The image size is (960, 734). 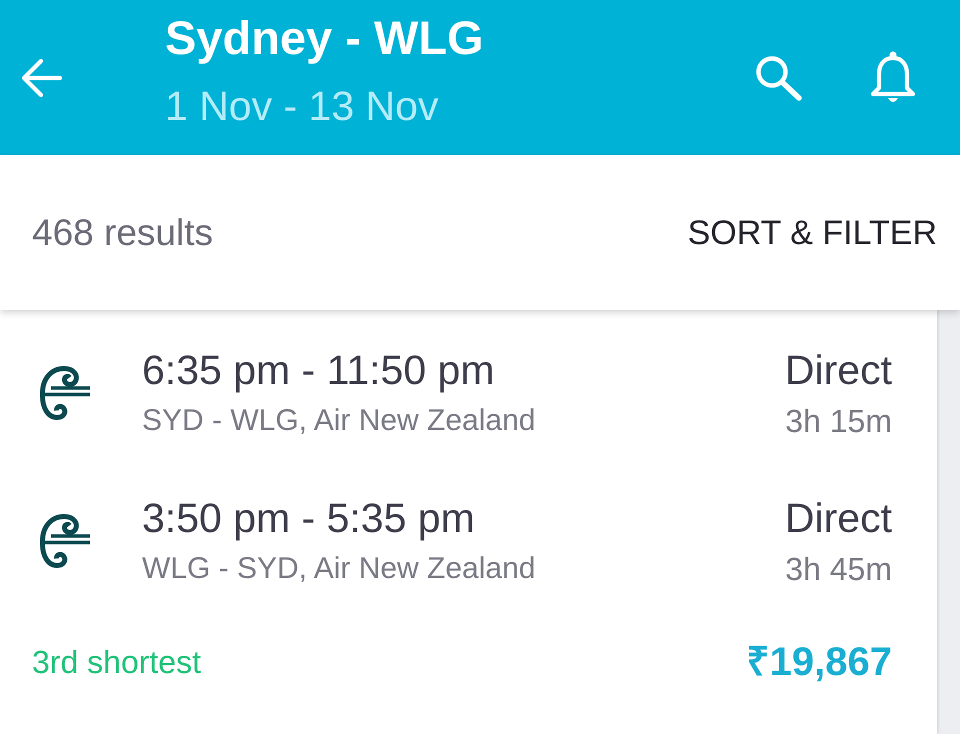 What do you see at coordinates (339, 421) in the screenshot?
I see `route-airline: SYD - WLG, Air New Zealand` at bounding box center [339, 421].